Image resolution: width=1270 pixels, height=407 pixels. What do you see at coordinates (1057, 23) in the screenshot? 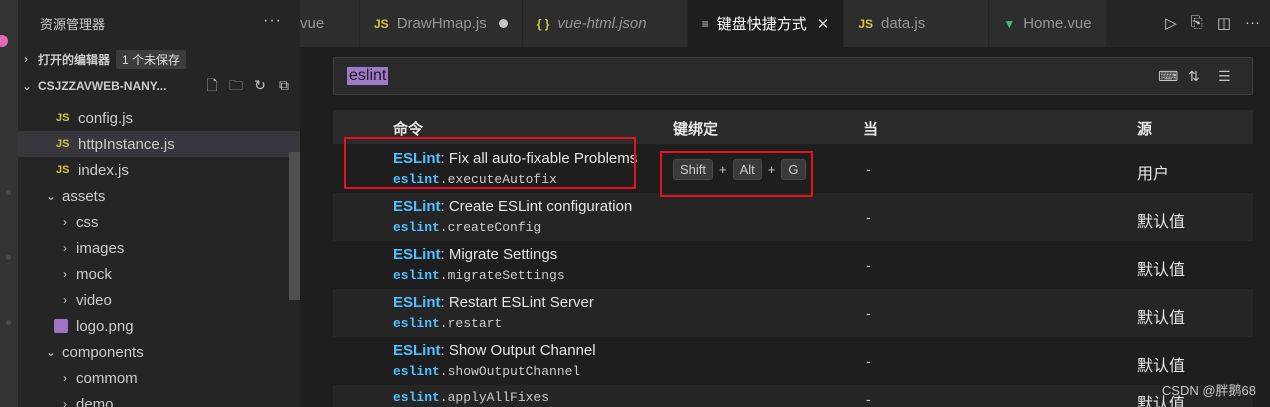
I see `tab-label: Home.vue` at bounding box center [1057, 23].